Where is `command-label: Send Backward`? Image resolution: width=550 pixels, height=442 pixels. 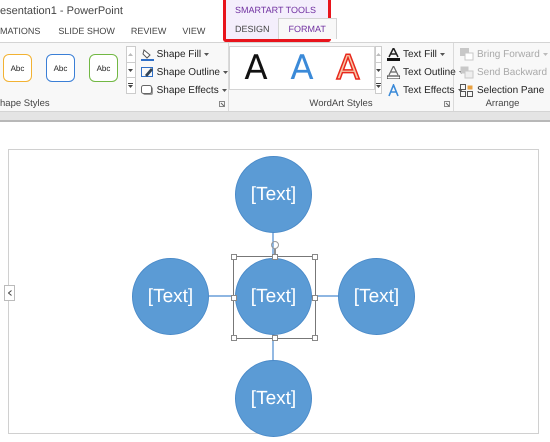 command-label: Send Backward is located at coordinates (512, 72).